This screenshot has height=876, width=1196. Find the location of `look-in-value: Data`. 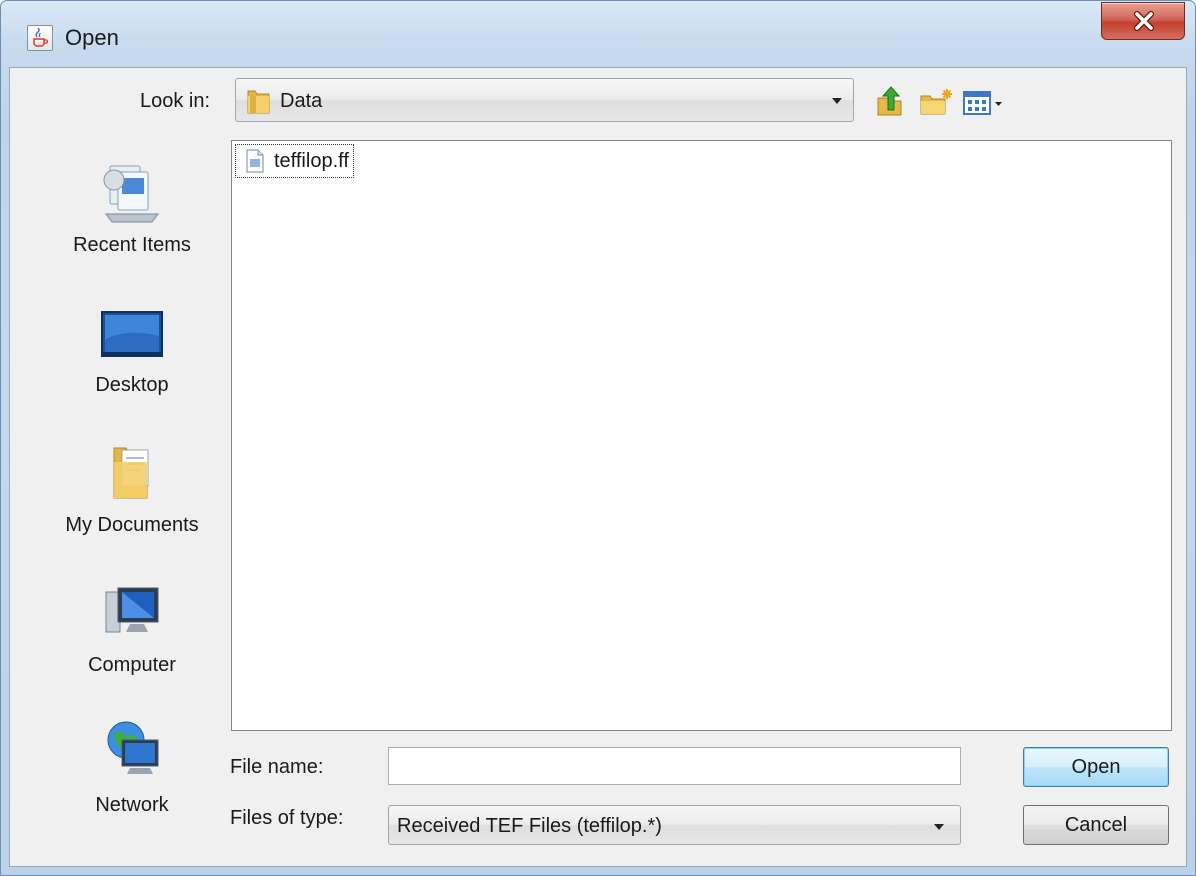

look-in-value: Data is located at coordinates (301, 101).